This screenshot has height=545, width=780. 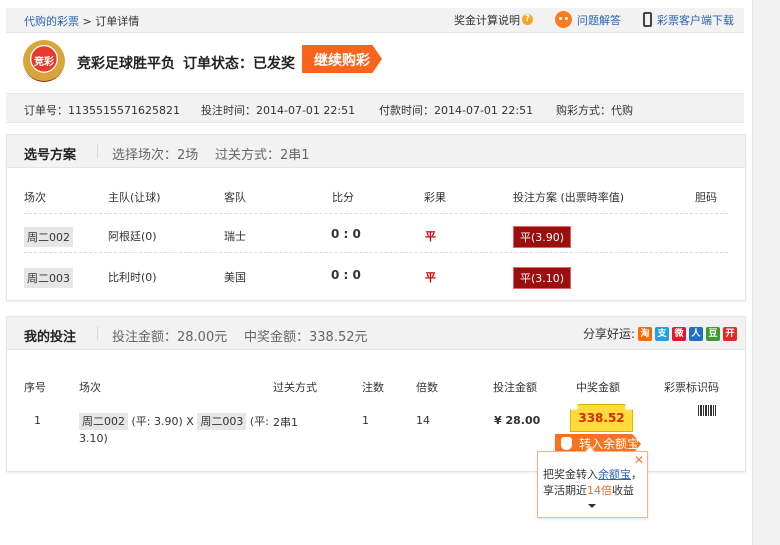 I want to click on bet-multiple: 14, so click(x=423, y=420).